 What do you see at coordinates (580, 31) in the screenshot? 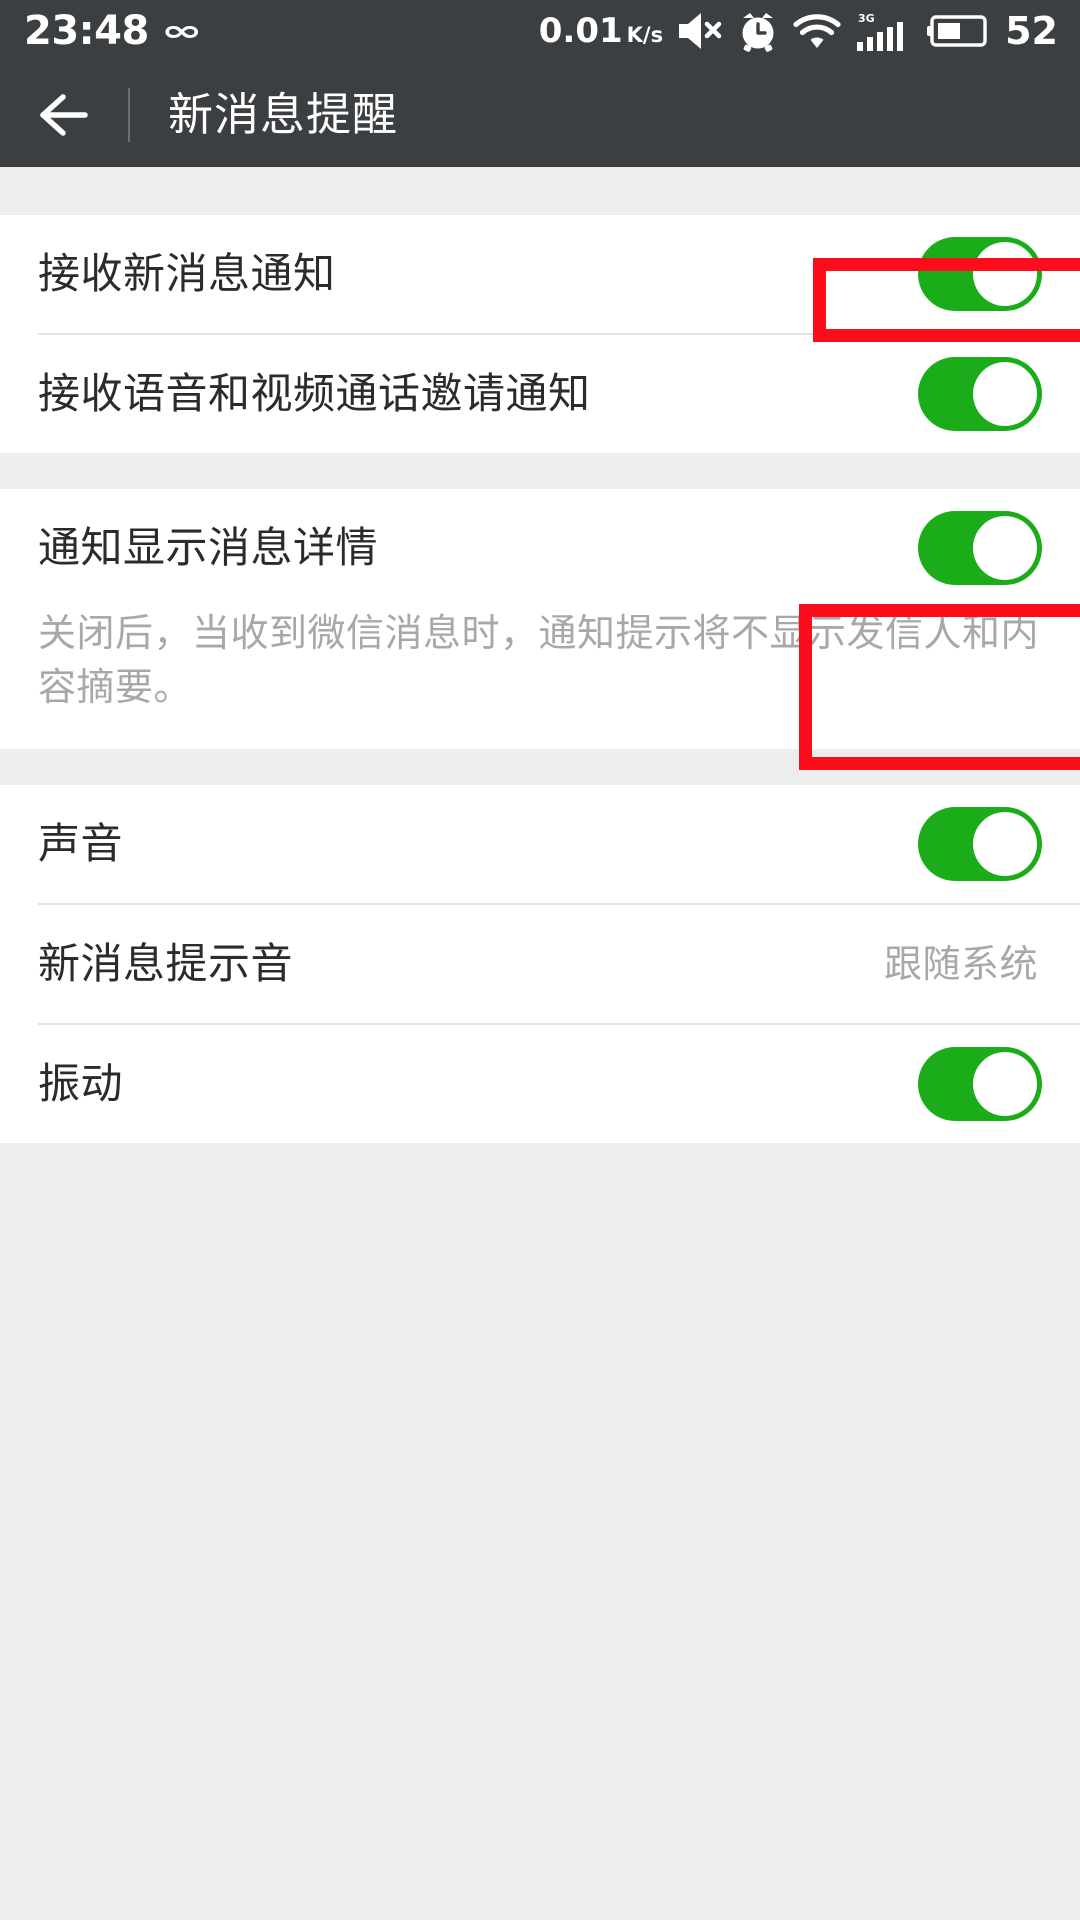
I see `network-speed-value: 0.01` at bounding box center [580, 31].